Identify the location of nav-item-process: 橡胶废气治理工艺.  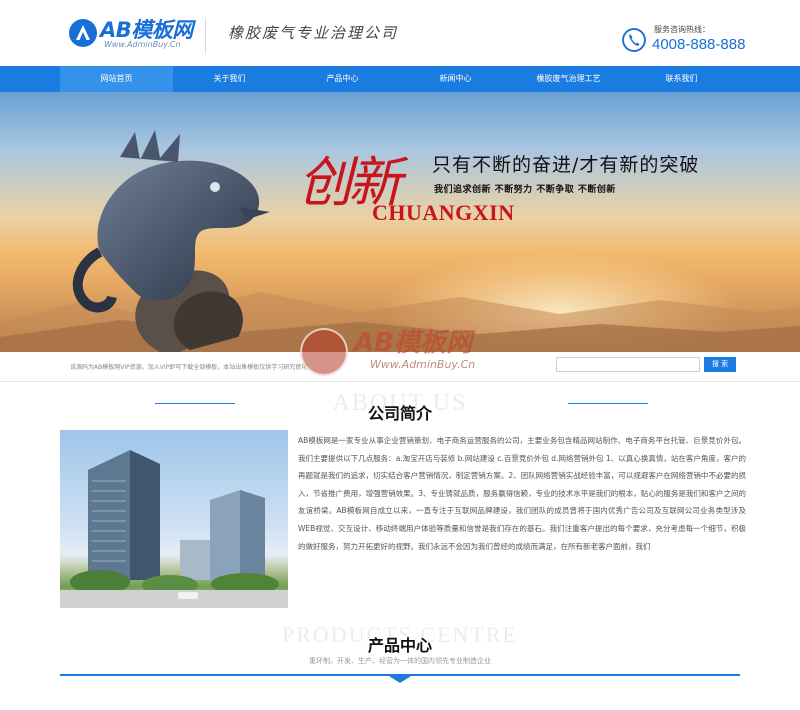
(568, 79).